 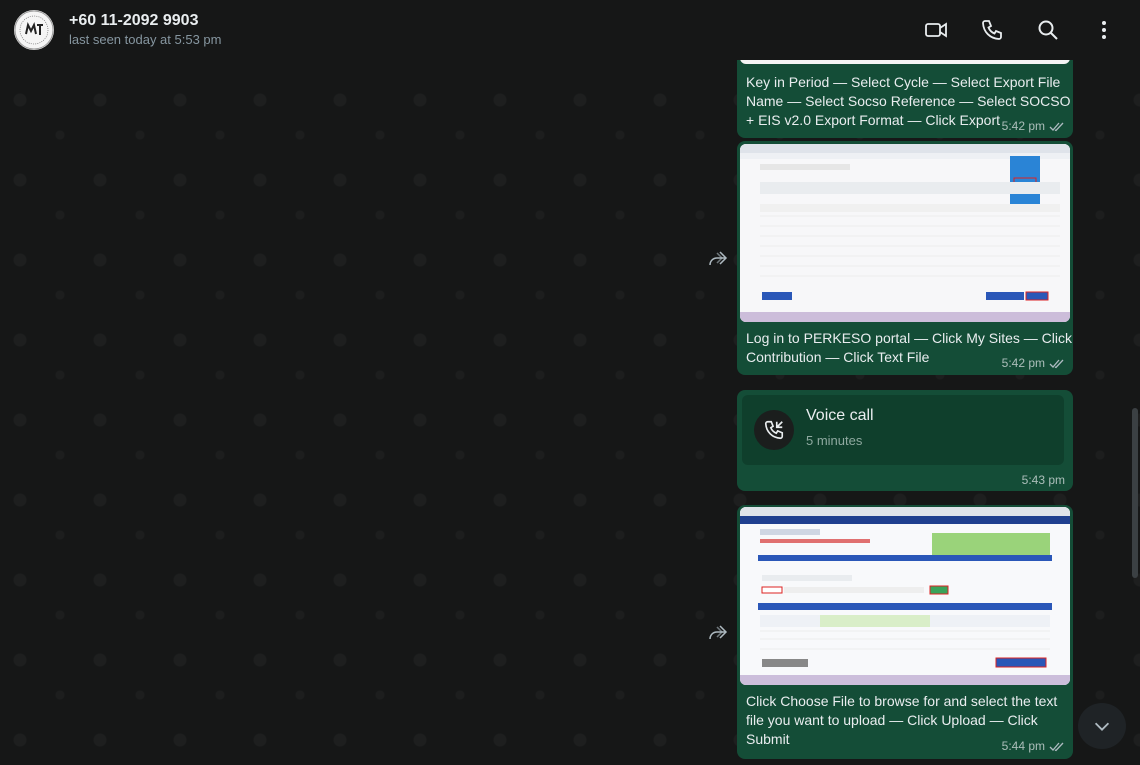 I want to click on incoming-call-icon, so click(x=774, y=430).